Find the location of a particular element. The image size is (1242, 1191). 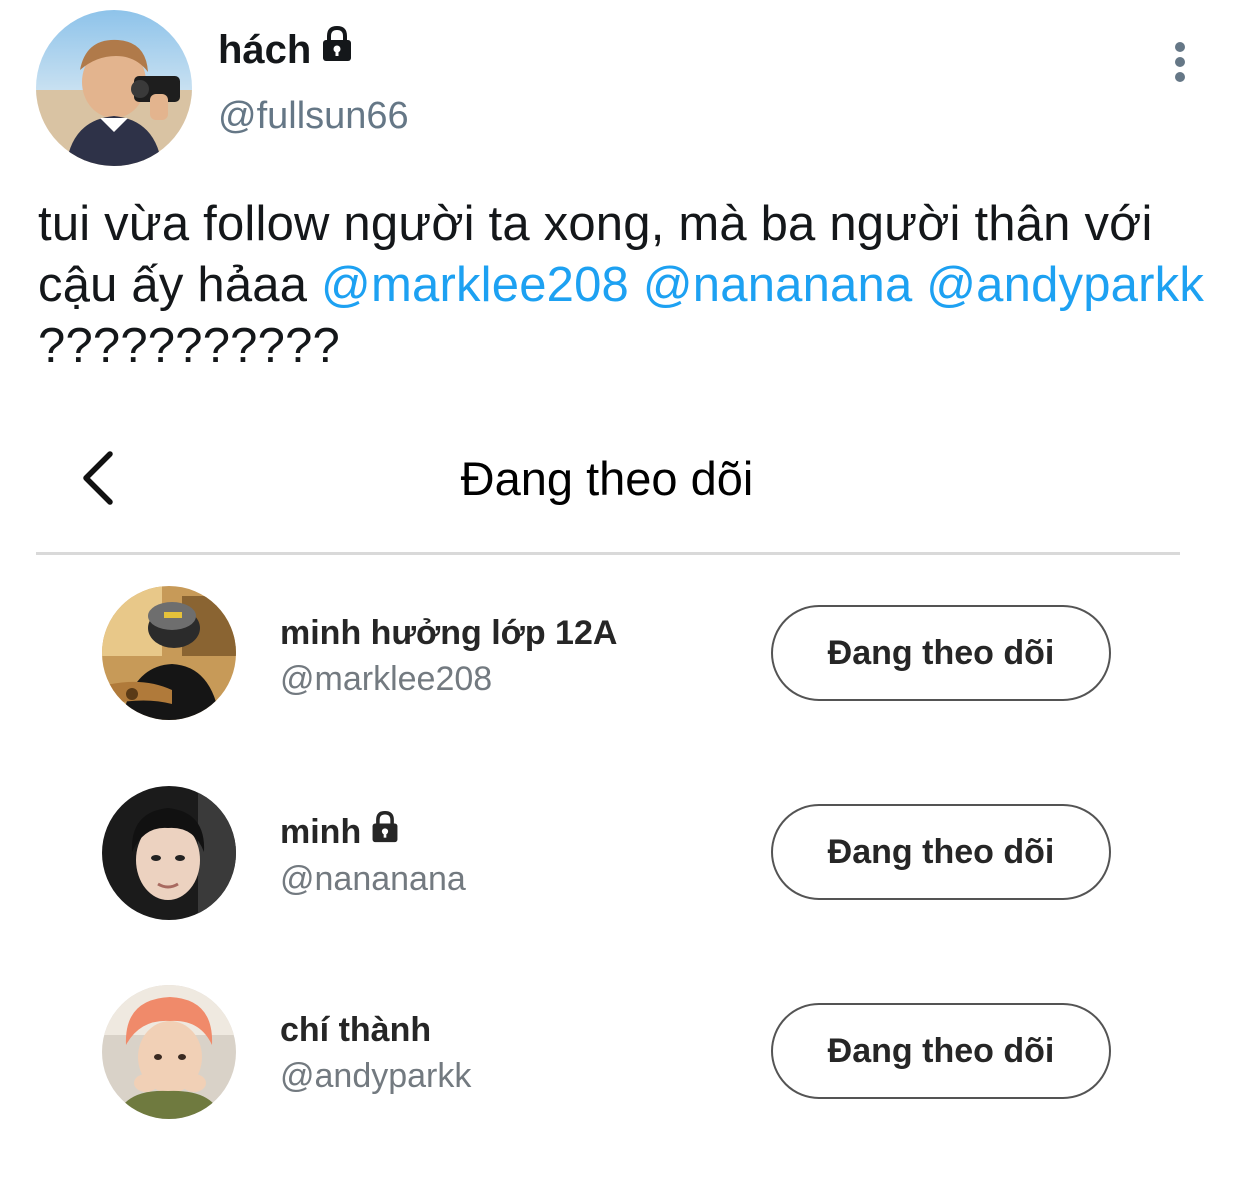

chevron-left-icon is located at coordinates (98, 478).